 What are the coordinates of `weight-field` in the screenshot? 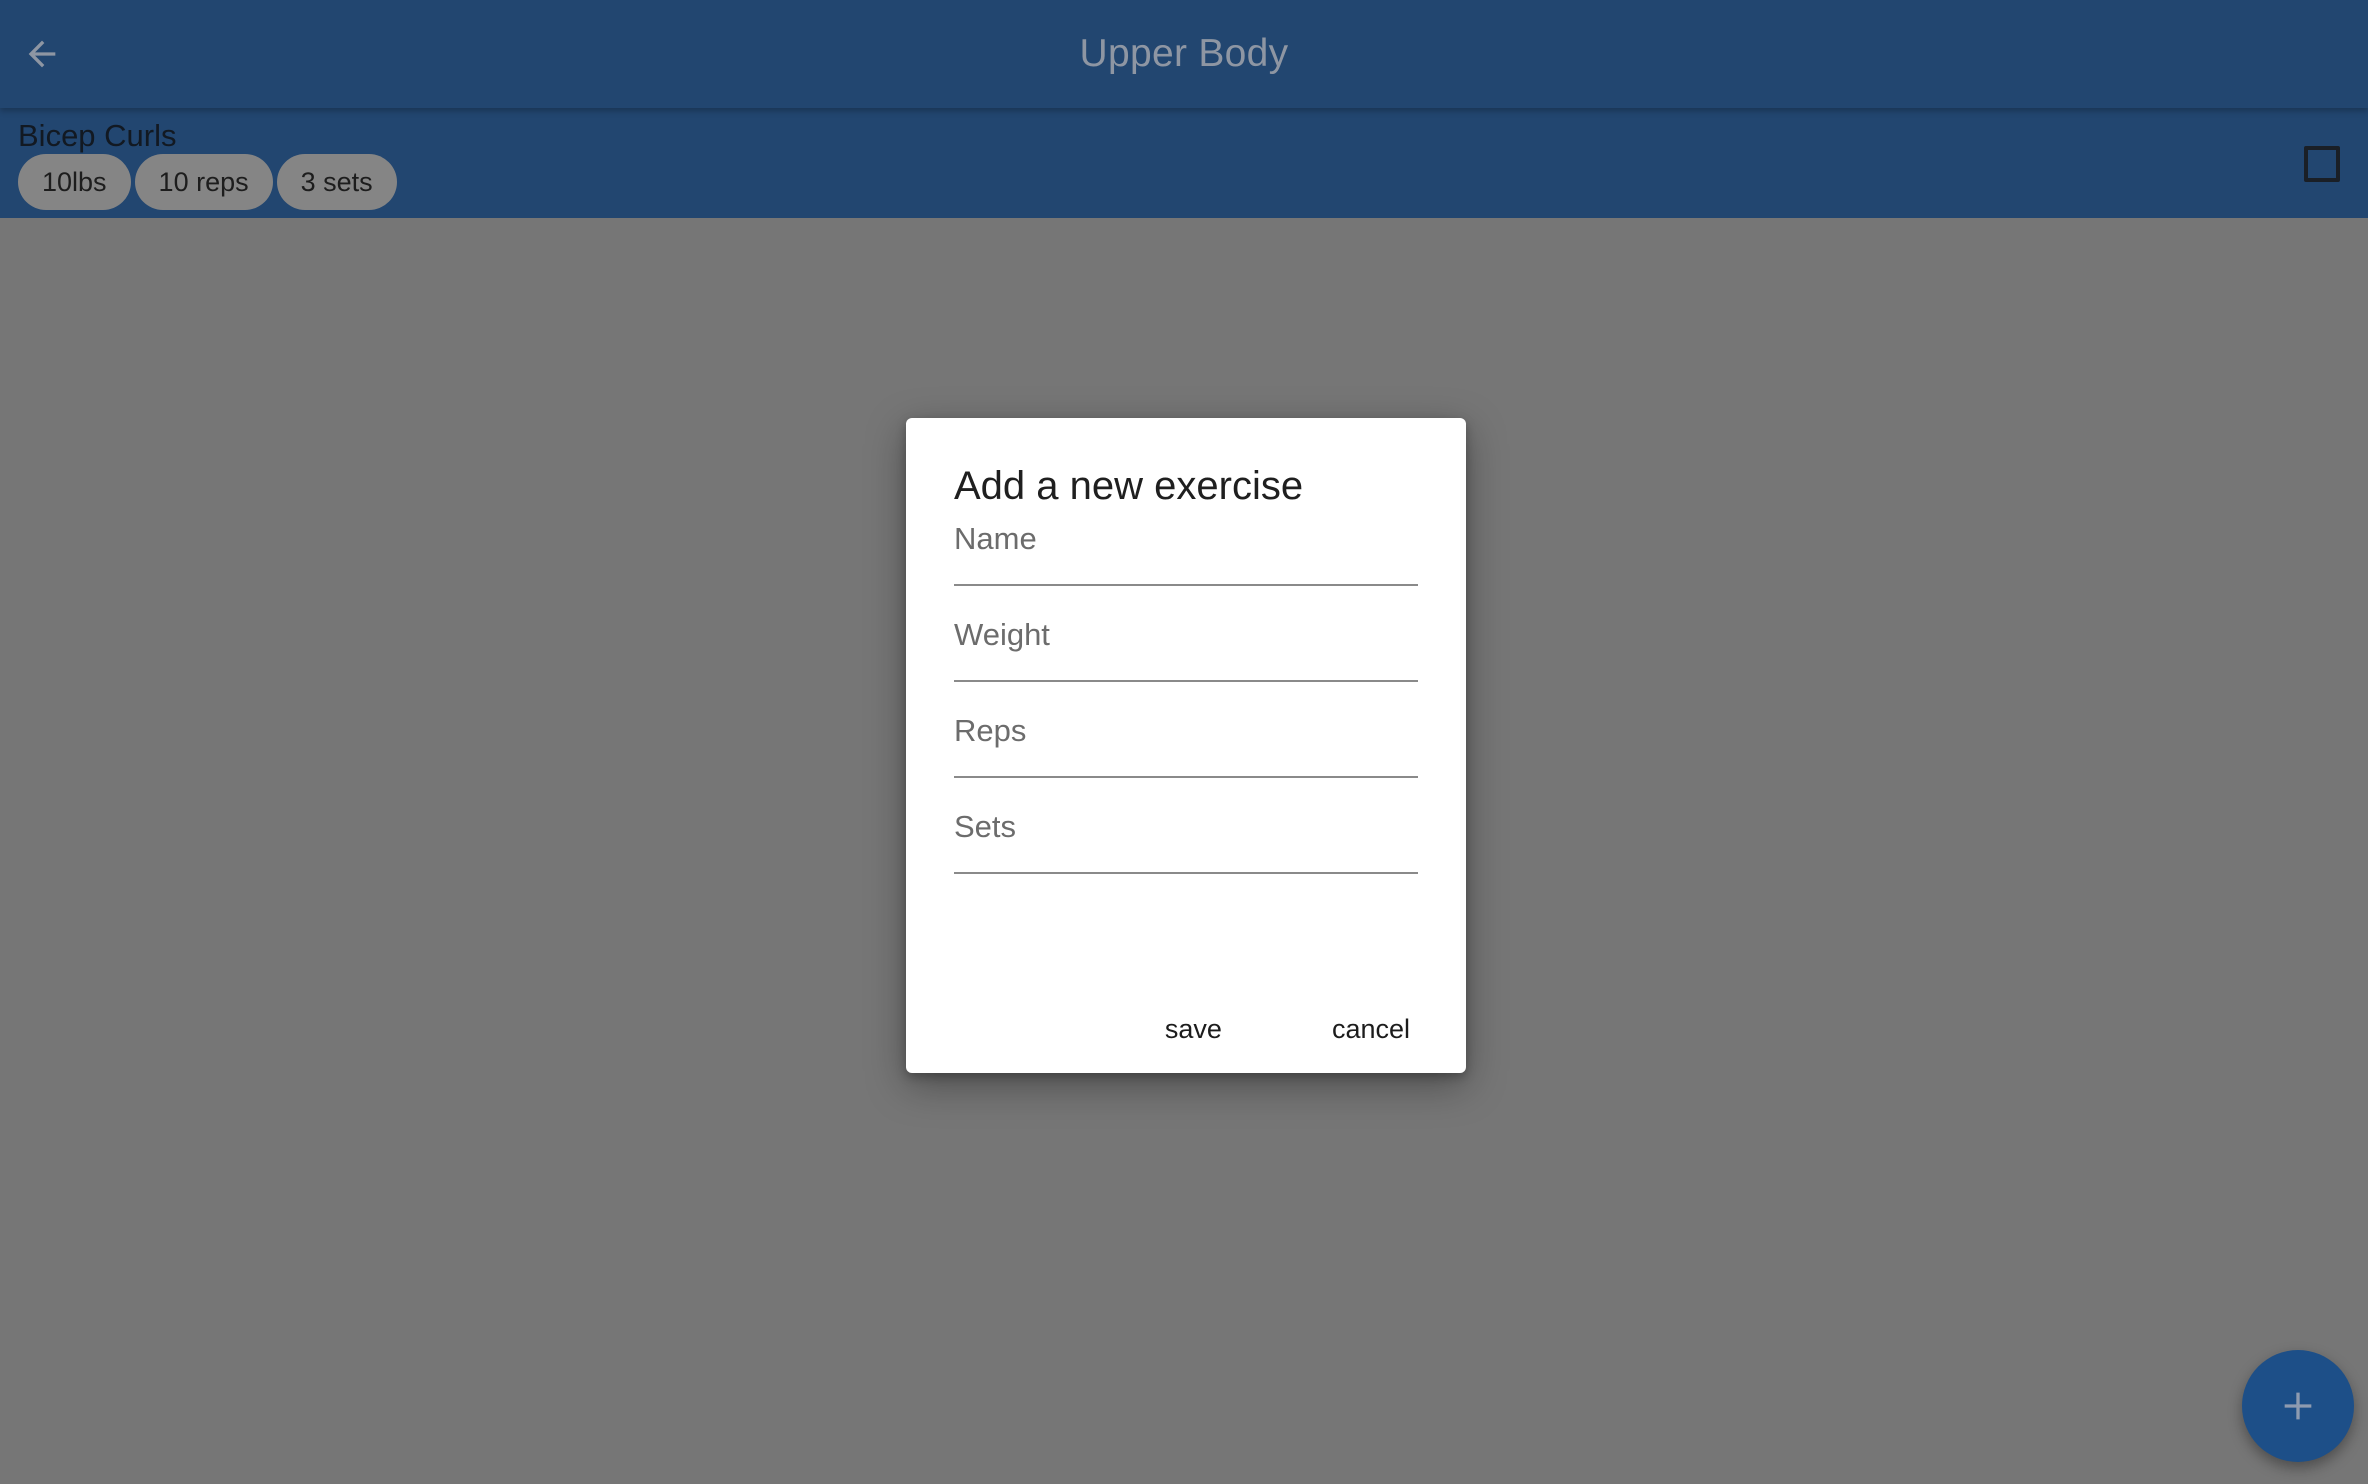 It's located at (1186, 635).